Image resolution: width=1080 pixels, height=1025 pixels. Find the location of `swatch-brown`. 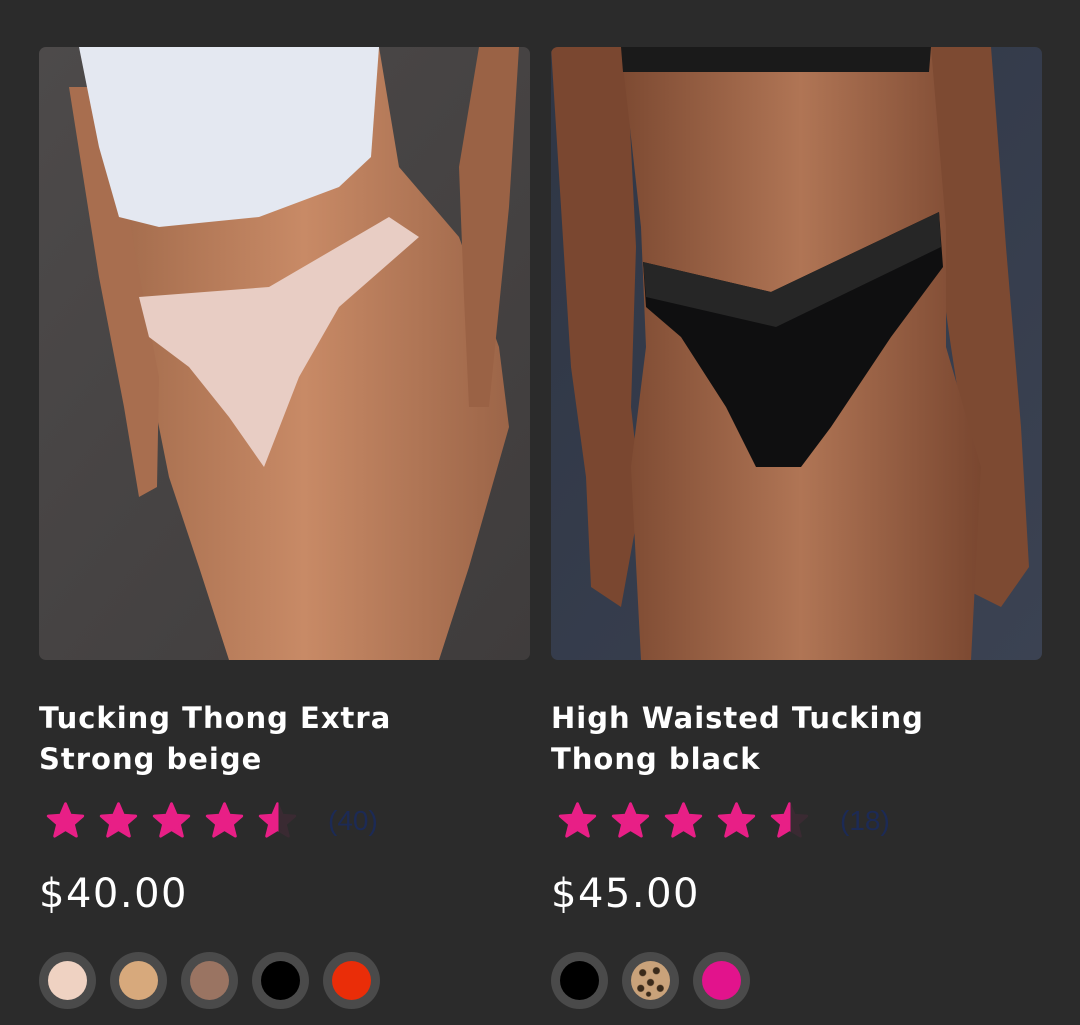

swatch-brown is located at coordinates (209, 980).